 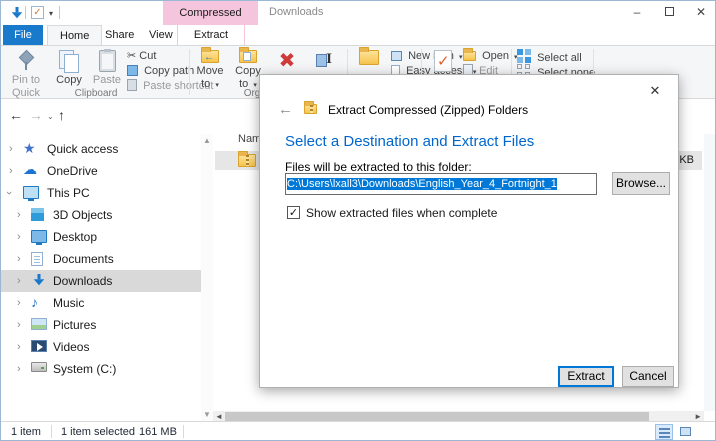 What do you see at coordinates (50, 116) in the screenshot?
I see `recent-locations-caret-icon: ⌄` at bounding box center [50, 116].